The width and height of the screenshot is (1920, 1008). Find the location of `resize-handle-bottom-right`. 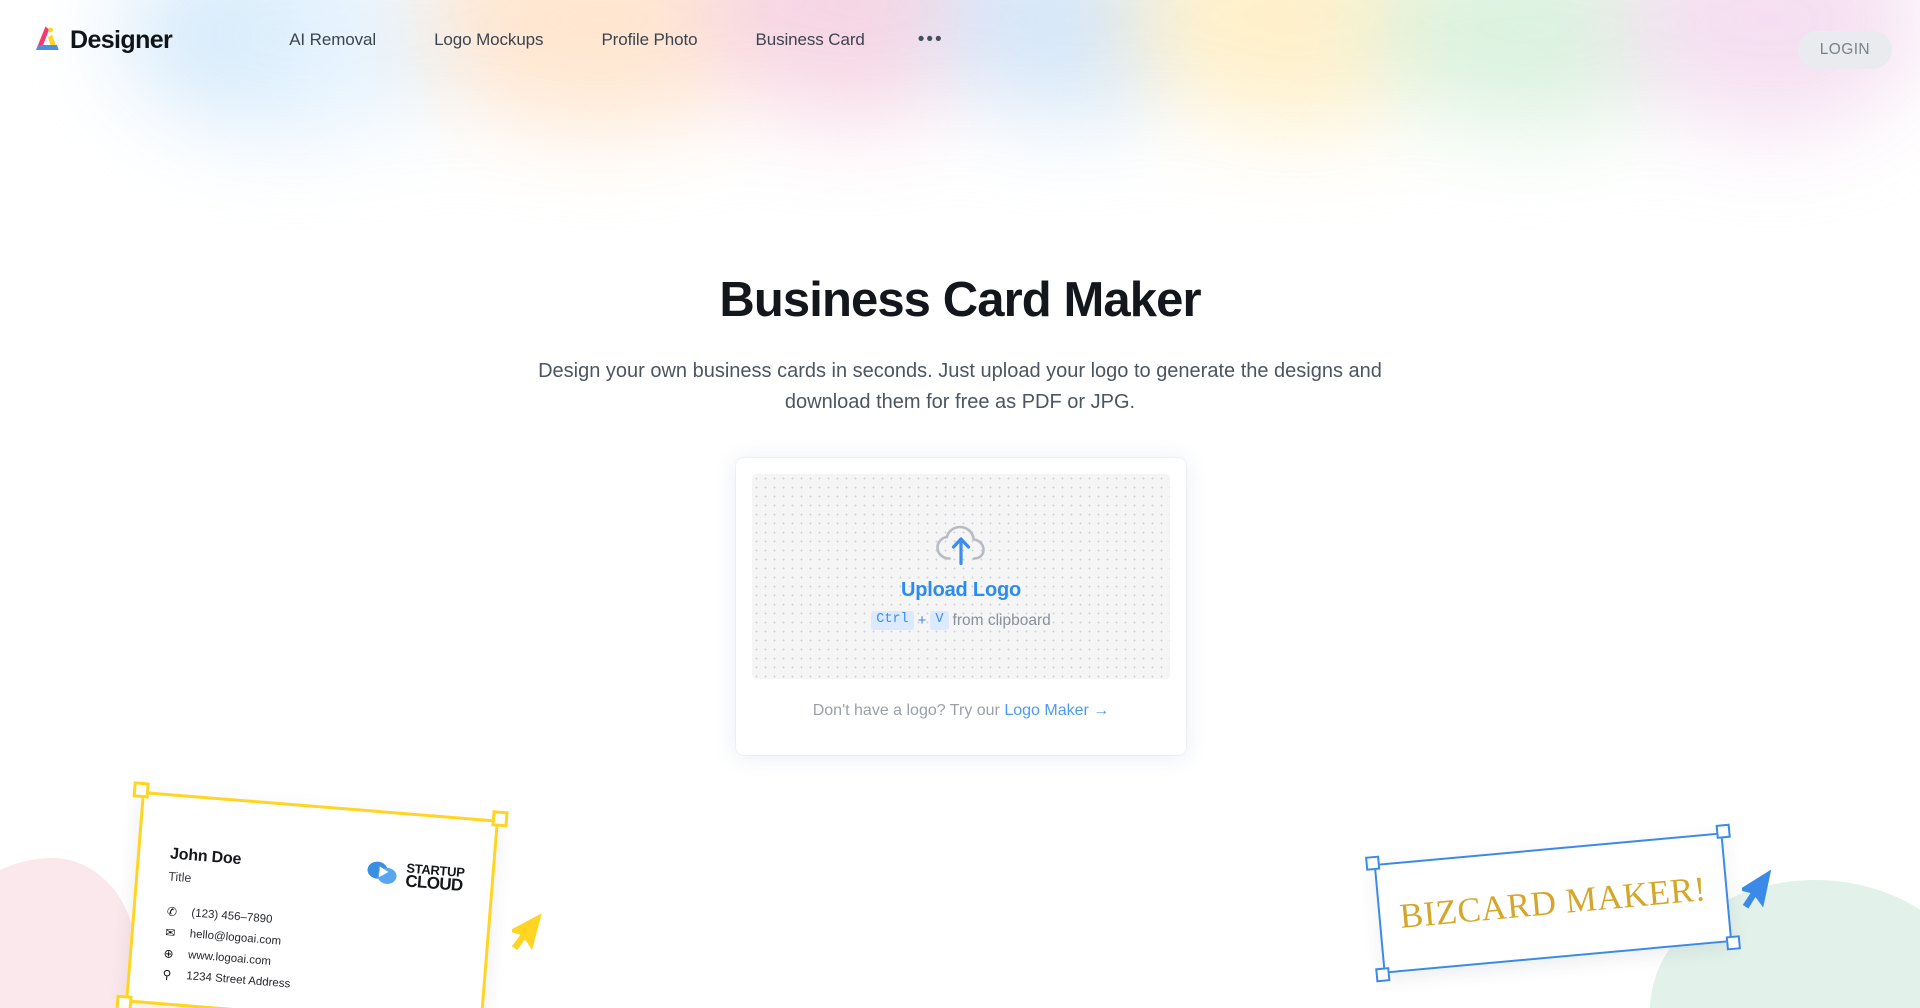

resize-handle-bottom-right is located at coordinates (1733, 943).